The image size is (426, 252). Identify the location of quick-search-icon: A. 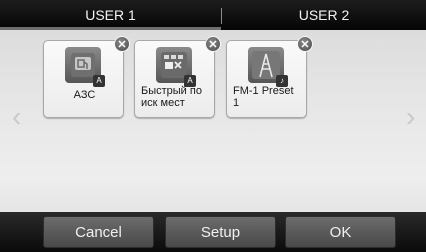
(176, 67).